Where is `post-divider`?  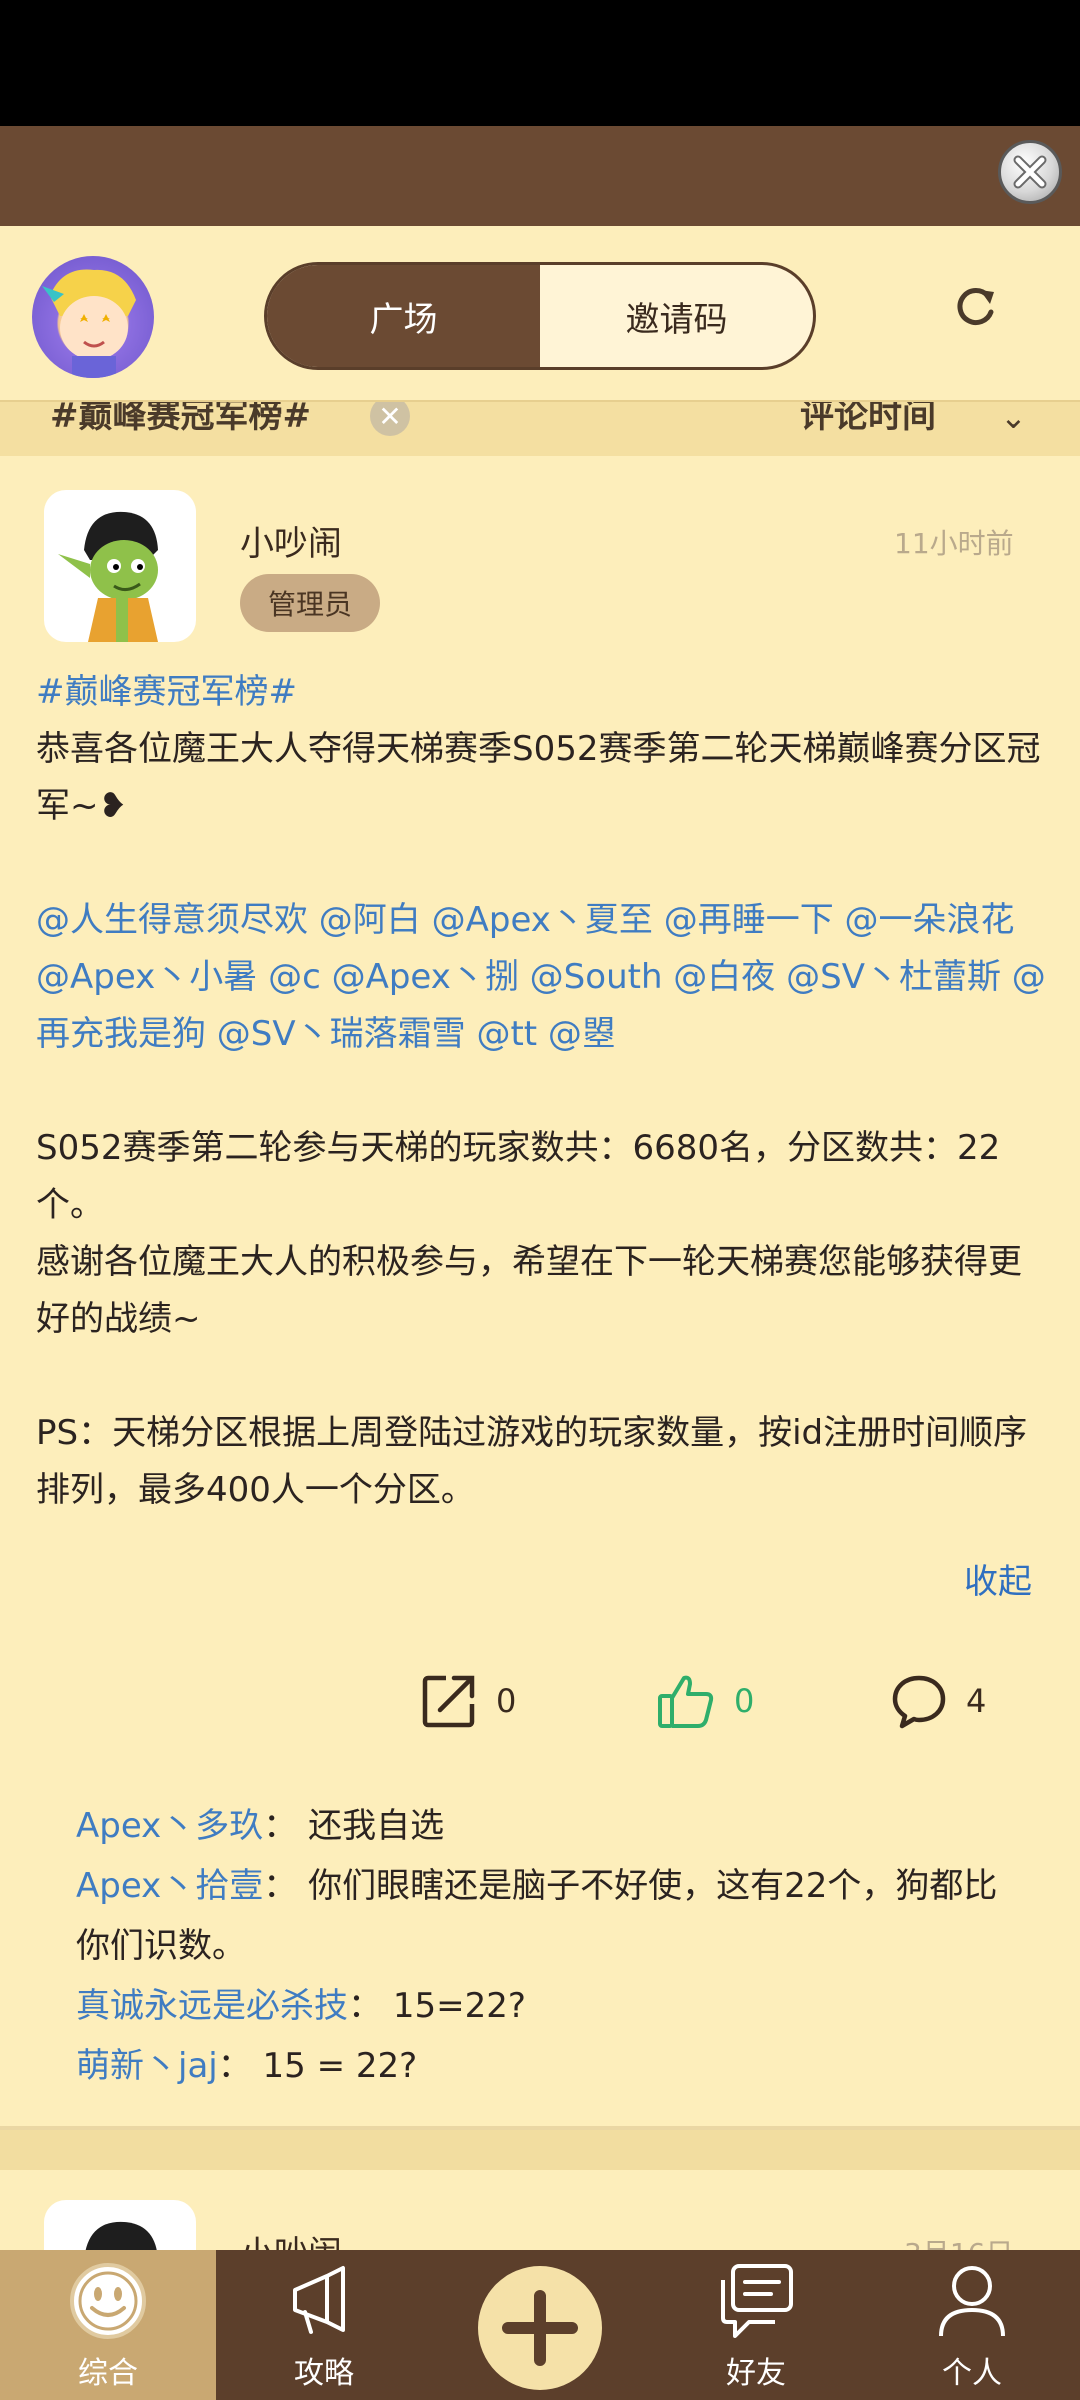 post-divider is located at coordinates (540, 2148).